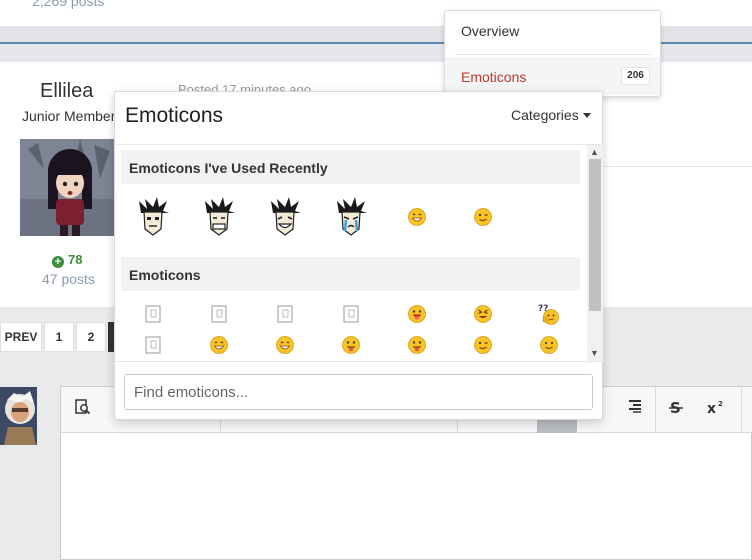  What do you see at coordinates (219, 217) in the screenshot?
I see `wilson-grin-icon` at bounding box center [219, 217].